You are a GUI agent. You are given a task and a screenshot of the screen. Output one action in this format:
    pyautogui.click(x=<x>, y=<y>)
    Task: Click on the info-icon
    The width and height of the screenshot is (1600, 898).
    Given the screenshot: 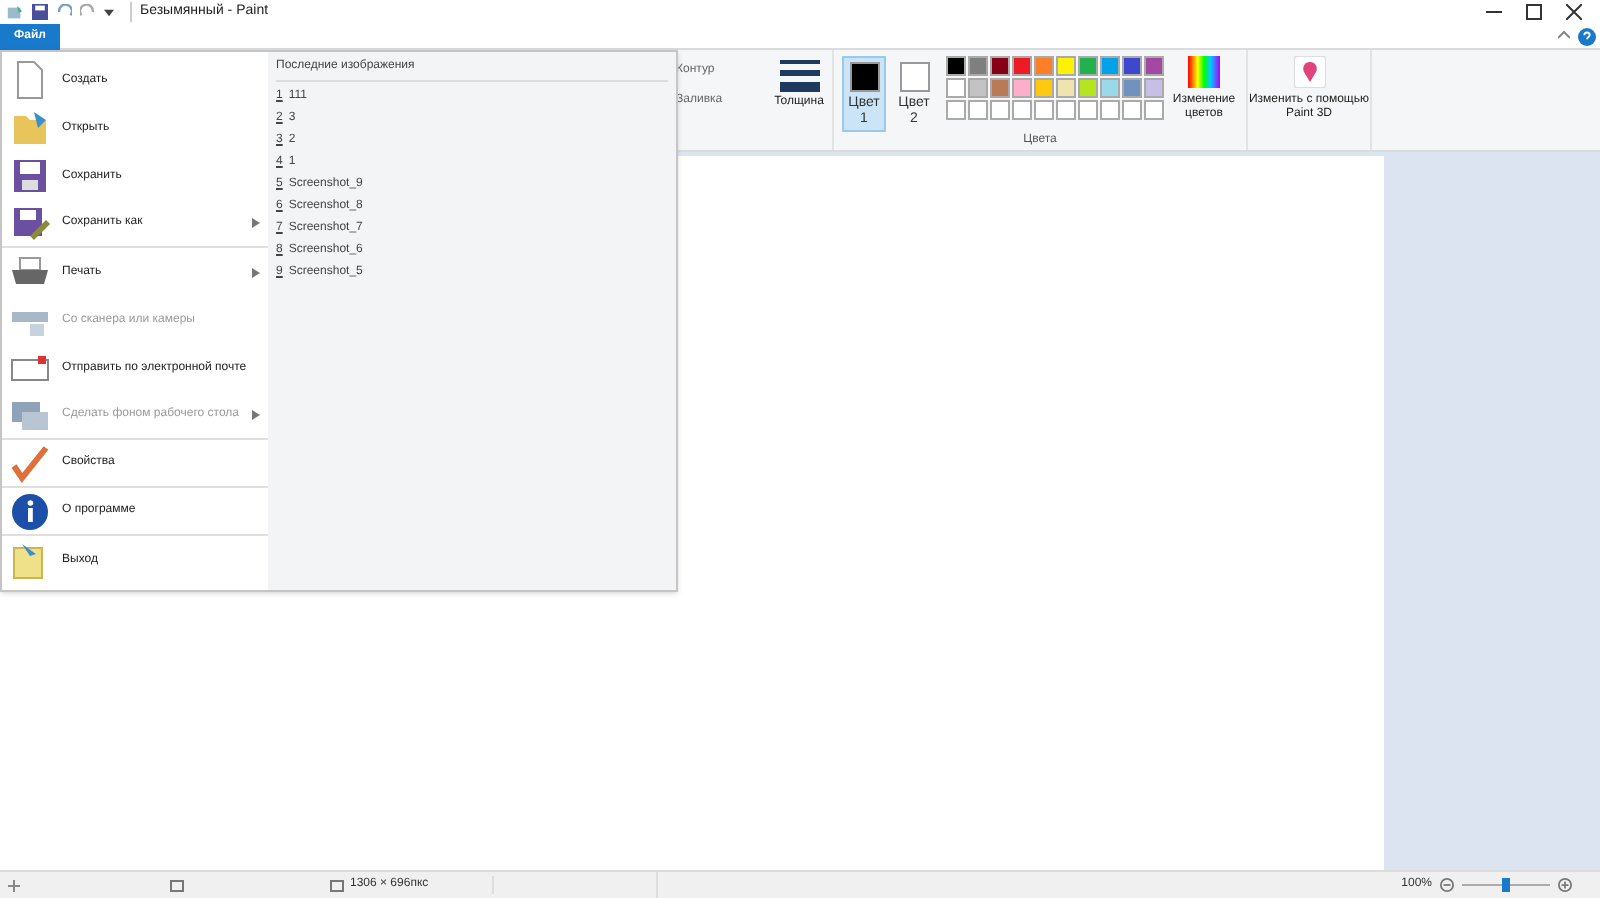 What is the action you would take?
    pyautogui.click(x=30, y=511)
    